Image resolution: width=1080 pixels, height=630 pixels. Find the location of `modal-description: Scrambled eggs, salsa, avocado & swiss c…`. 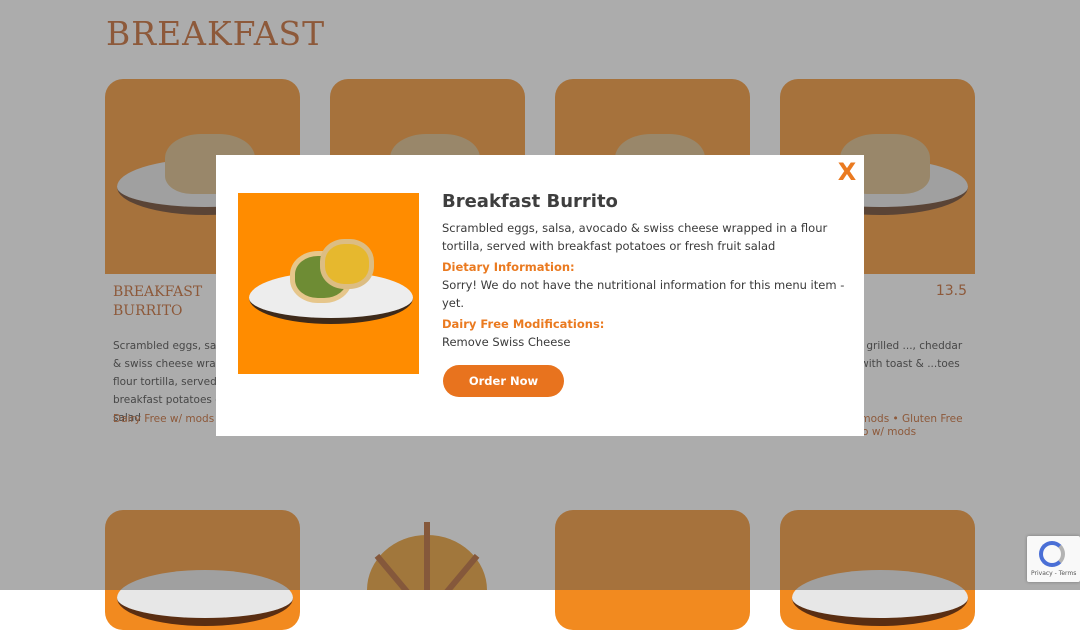

modal-description: Scrambled eggs, salsa, avocado & swiss c… is located at coordinates (635, 237).